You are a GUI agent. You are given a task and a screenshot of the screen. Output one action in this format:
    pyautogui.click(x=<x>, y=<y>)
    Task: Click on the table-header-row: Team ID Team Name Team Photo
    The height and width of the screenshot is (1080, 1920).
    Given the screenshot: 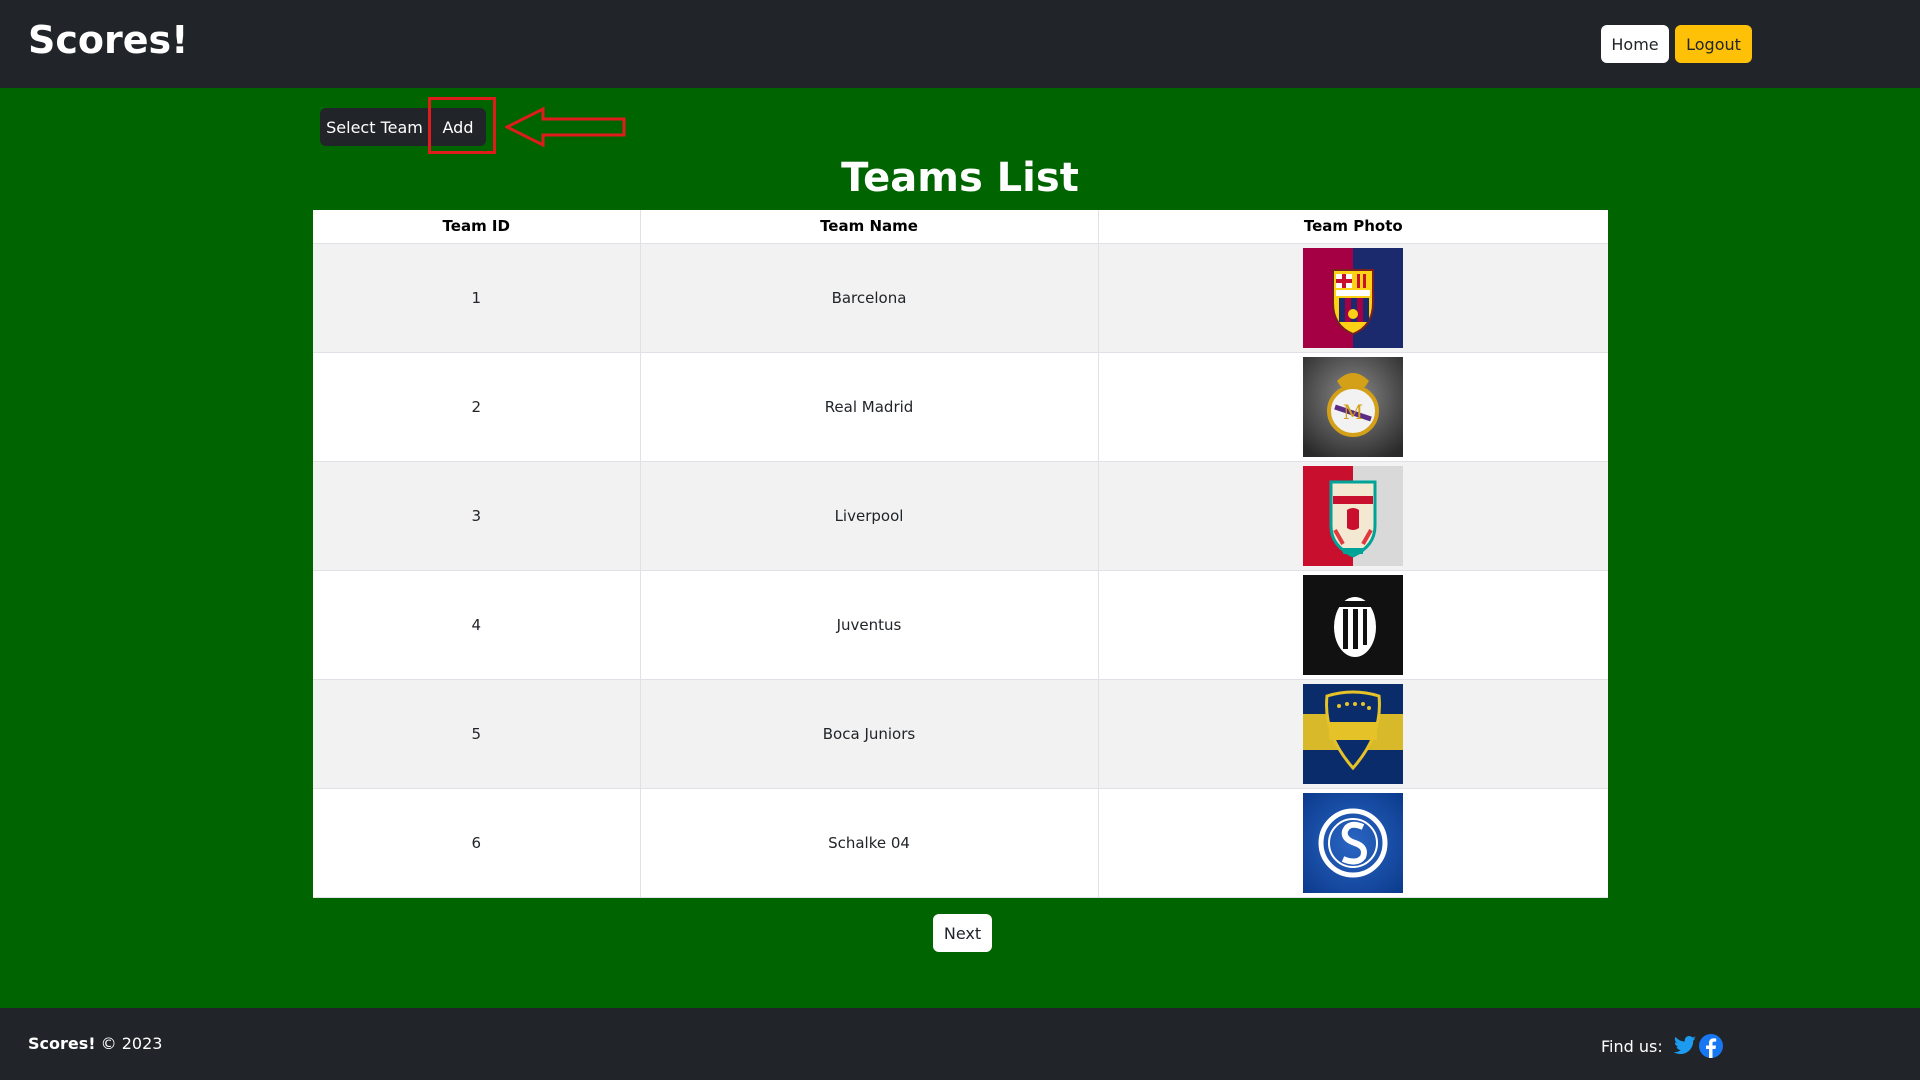 What is the action you would take?
    pyautogui.click(x=960, y=227)
    